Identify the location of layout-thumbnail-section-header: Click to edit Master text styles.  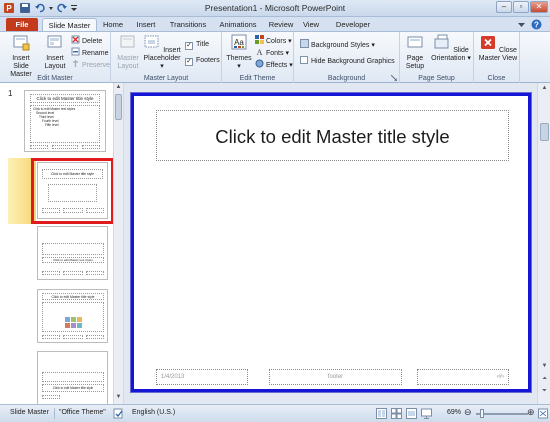
(72, 253).